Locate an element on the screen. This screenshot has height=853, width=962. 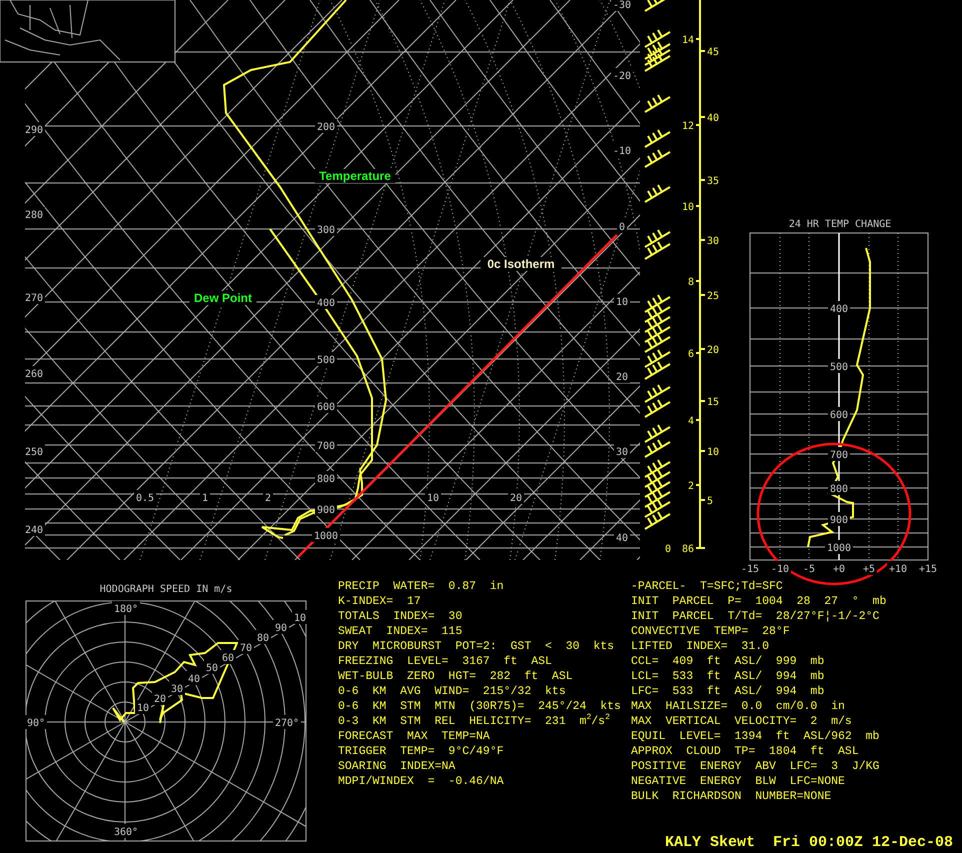
kft-label: 86 is located at coordinates (688, 549).